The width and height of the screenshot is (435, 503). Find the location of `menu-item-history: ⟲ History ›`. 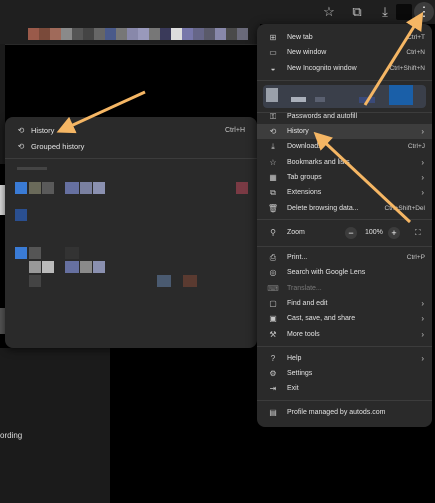

menu-item-history: ⟲ History › is located at coordinates (344, 131).